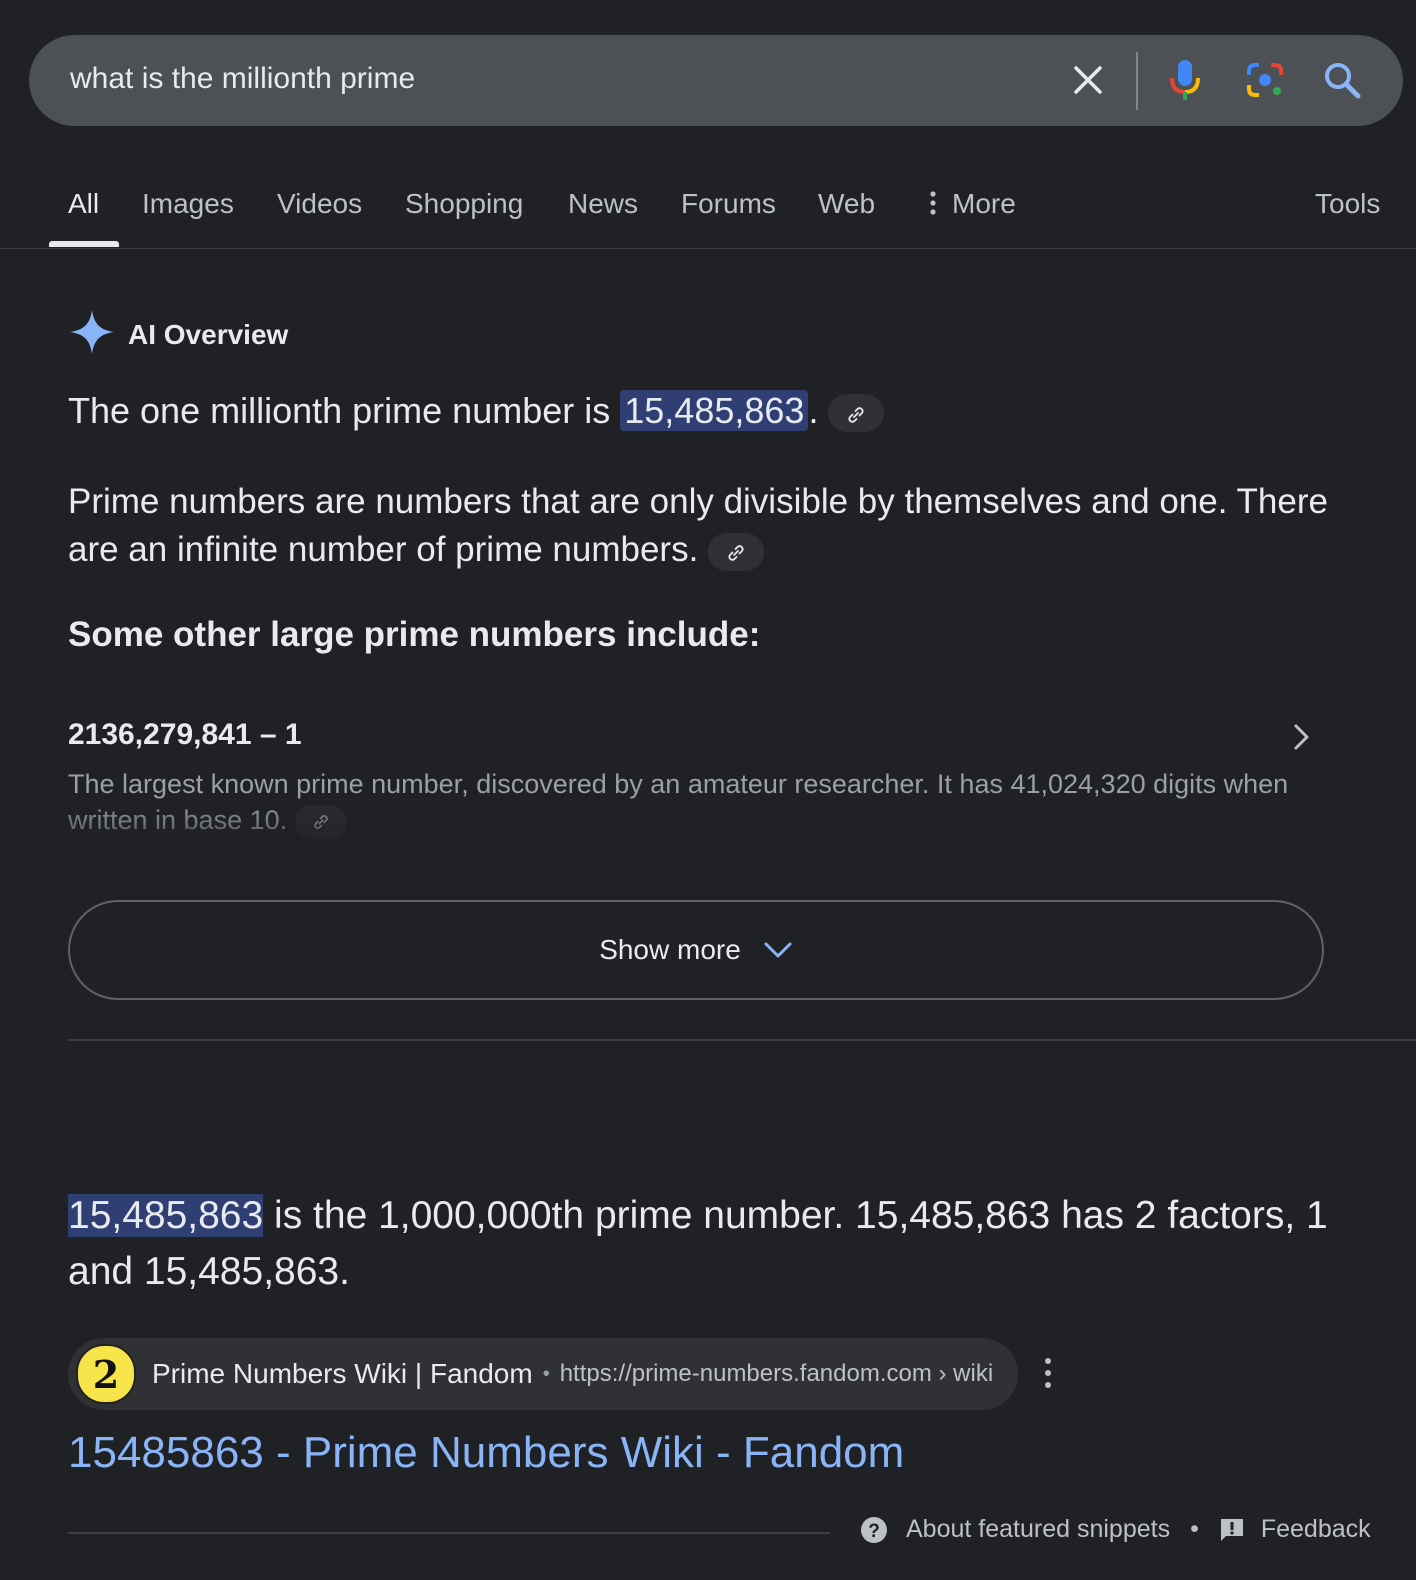 The image size is (1416, 1580). Describe the element at coordinates (1038, 1529) in the screenshot. I see `about-featured-snippets-link: About featured snippets` at that location.